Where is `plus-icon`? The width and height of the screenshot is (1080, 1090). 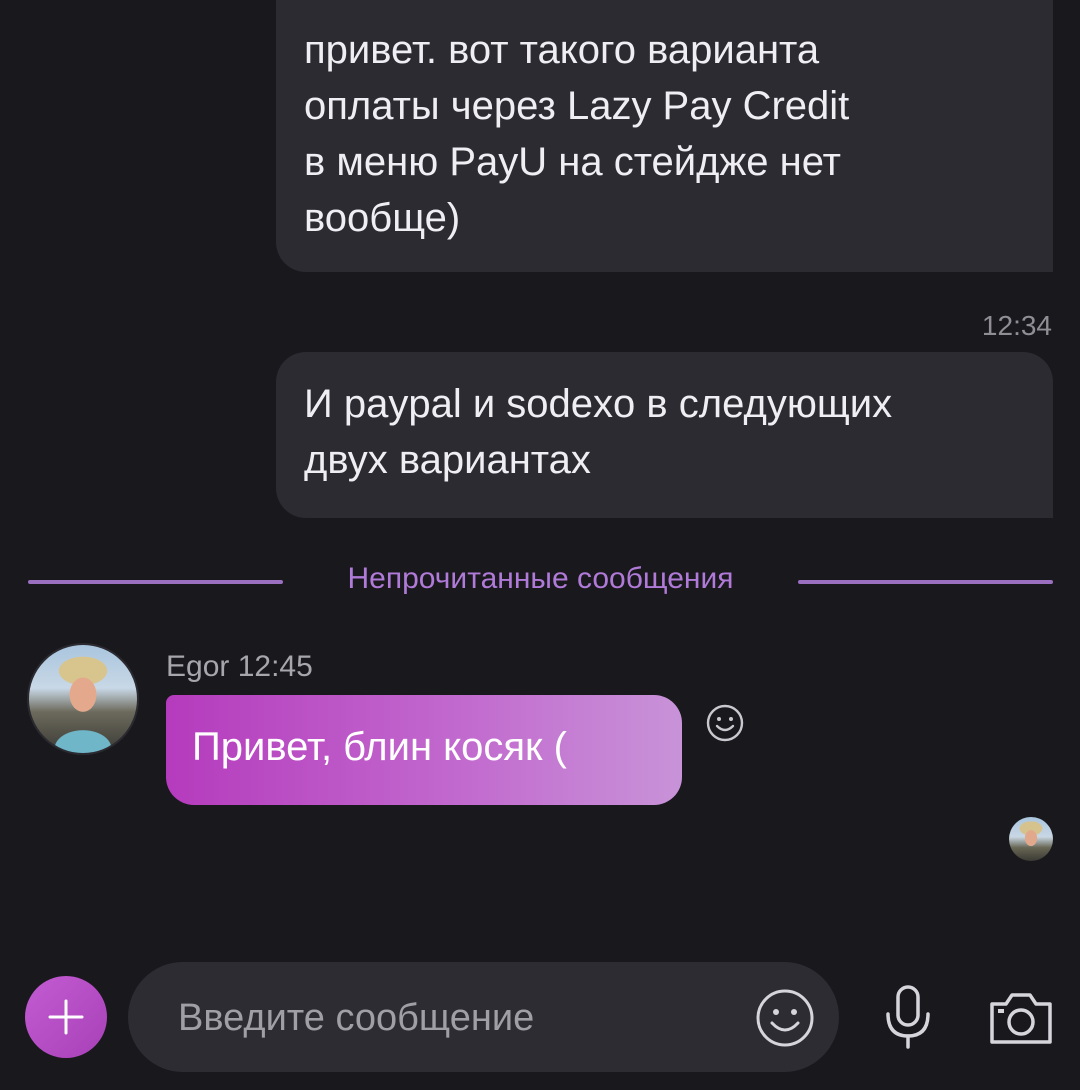 plus-icon is located at coordinates (66, 1017).